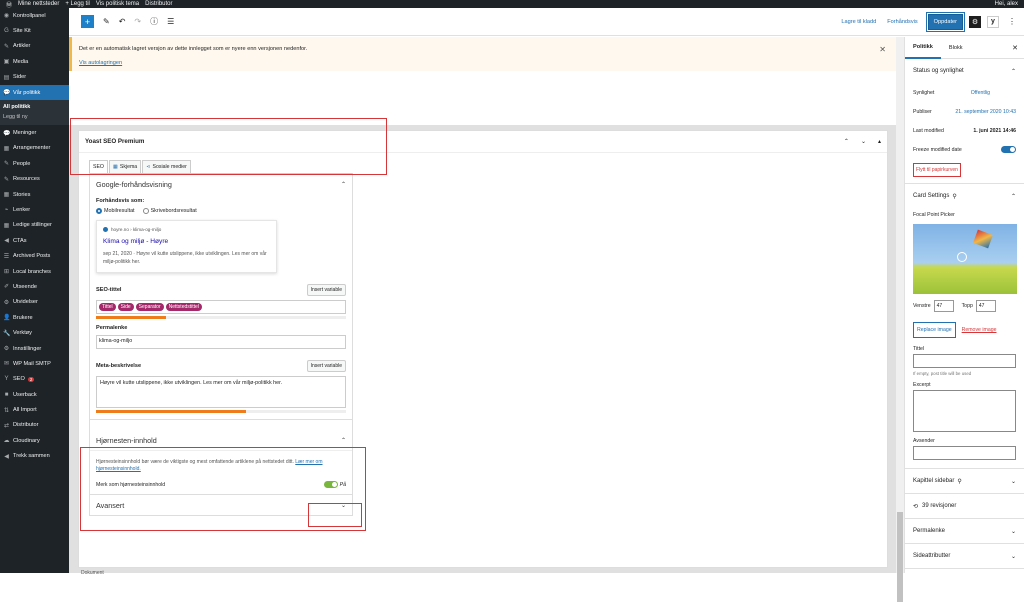 Image resolution: width=1024 pixels, height=602 pixels. What do you see at coordinates (985, 306) in the screenshot?
I see `top-input: 47` at bounding box center [985, 306].